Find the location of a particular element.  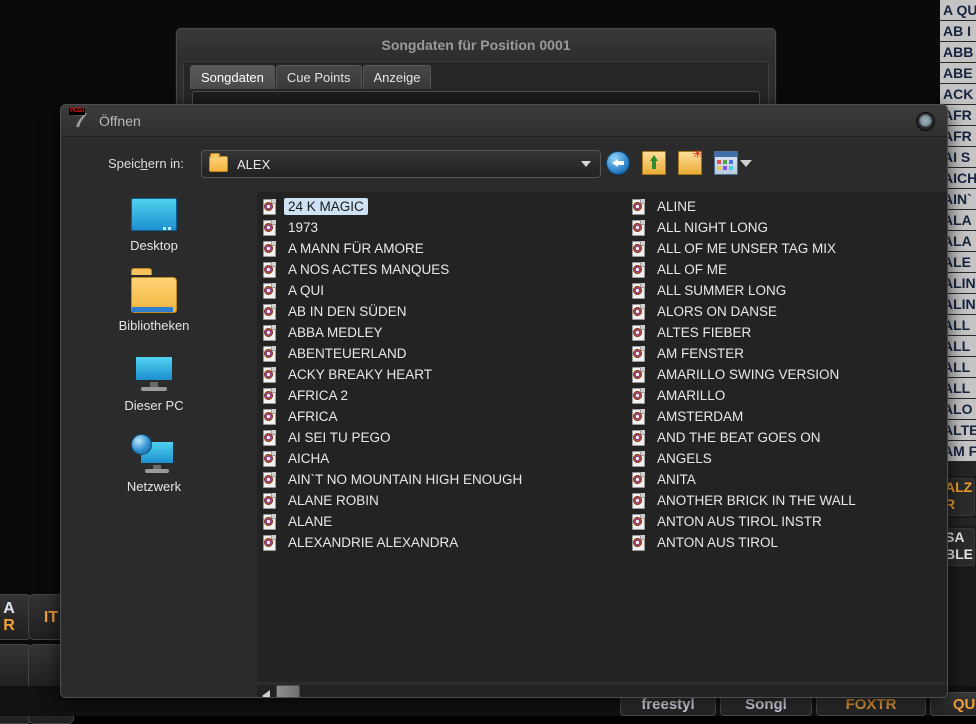

folder-icon is located at coordinates (218, 162).